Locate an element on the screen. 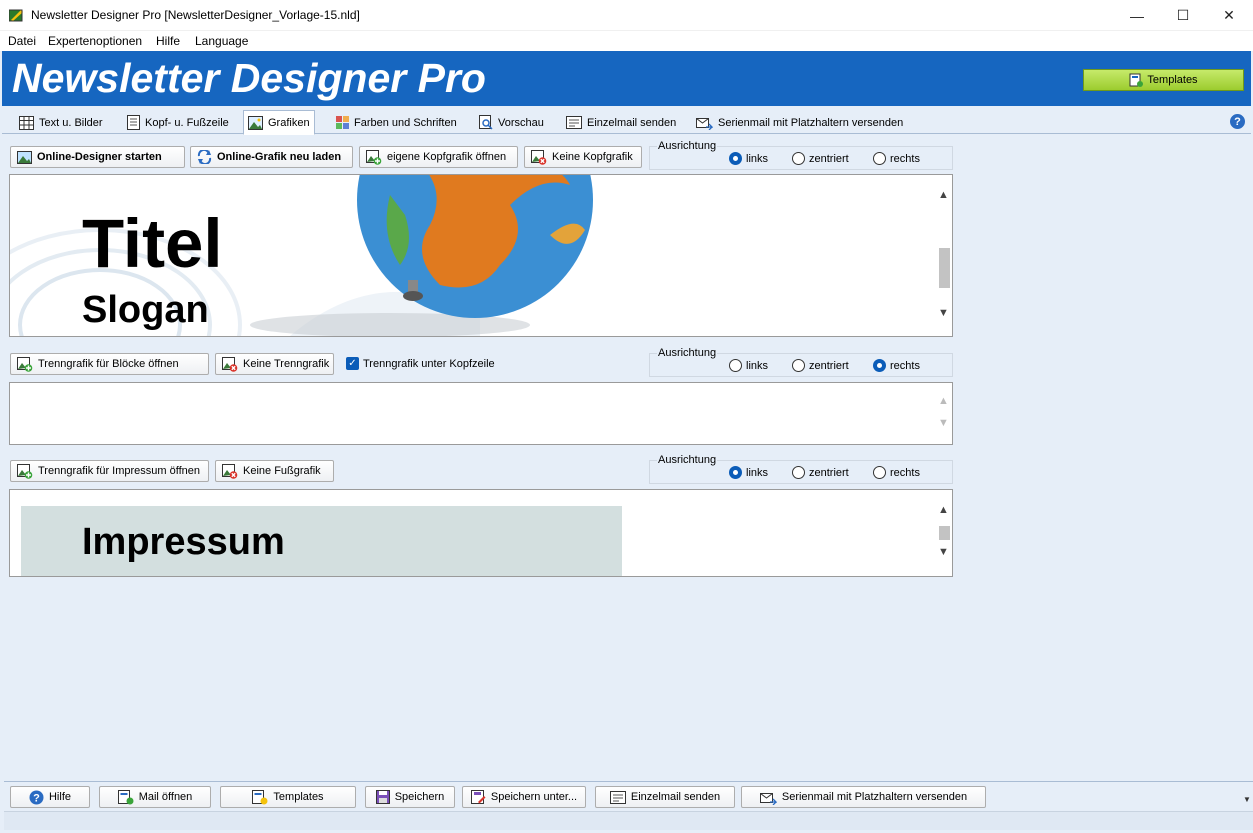 Image resolution: width=1253 pixels, height=833 pixels. tab-label: Farben und Schriften is located at coordinates (405, 122).